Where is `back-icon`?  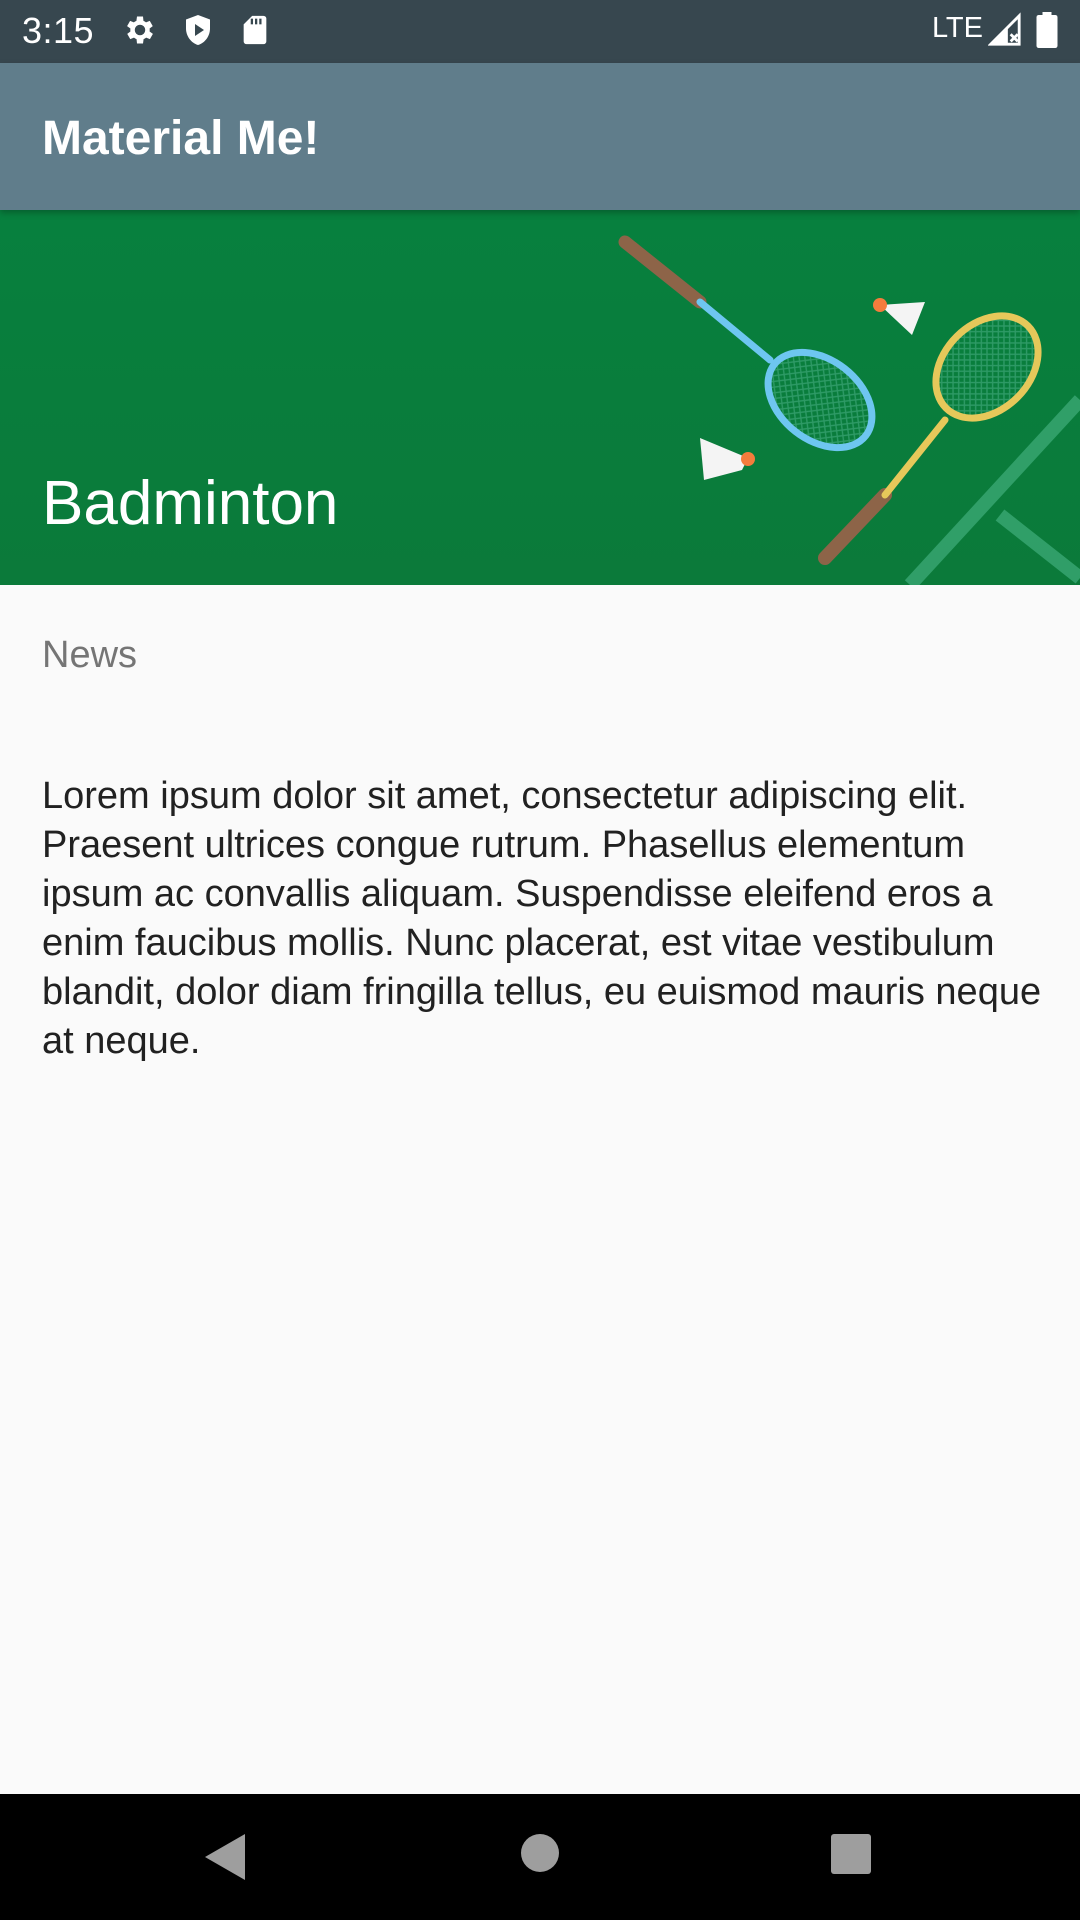
back-icon is located at coordinates (225, 1859).